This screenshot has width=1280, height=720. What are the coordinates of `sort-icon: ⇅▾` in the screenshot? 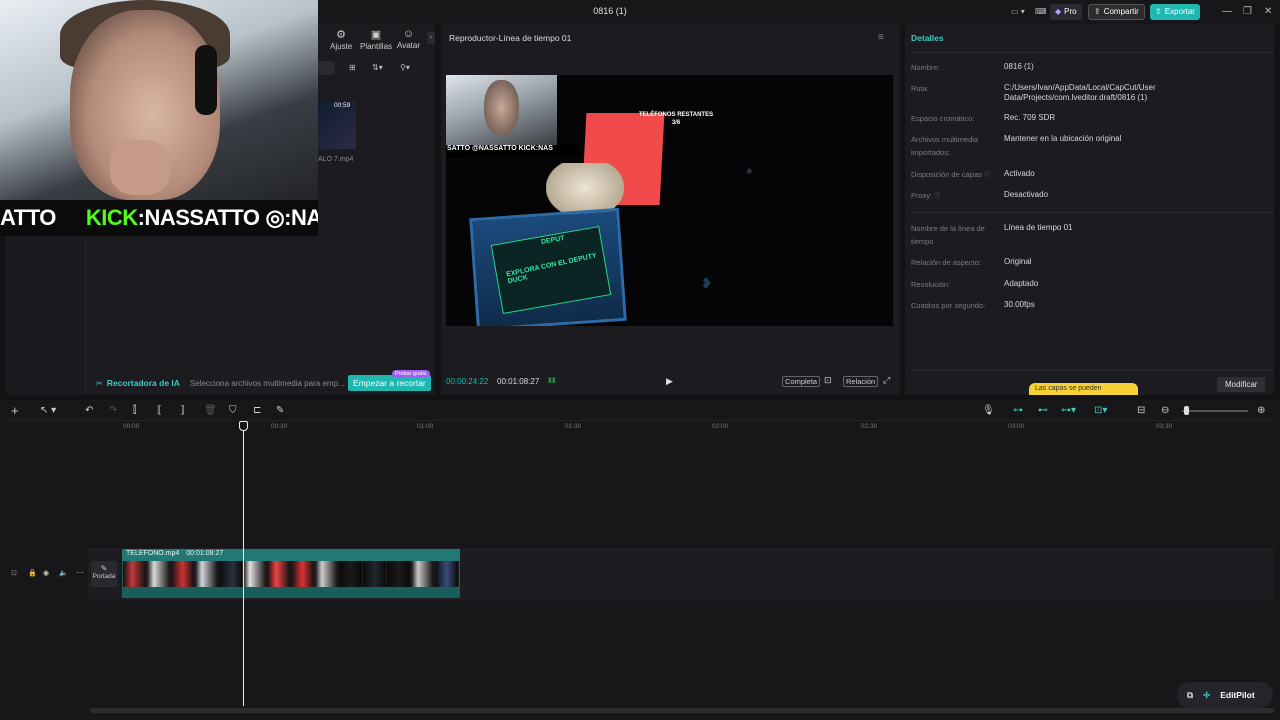 It's located at (377, 67).